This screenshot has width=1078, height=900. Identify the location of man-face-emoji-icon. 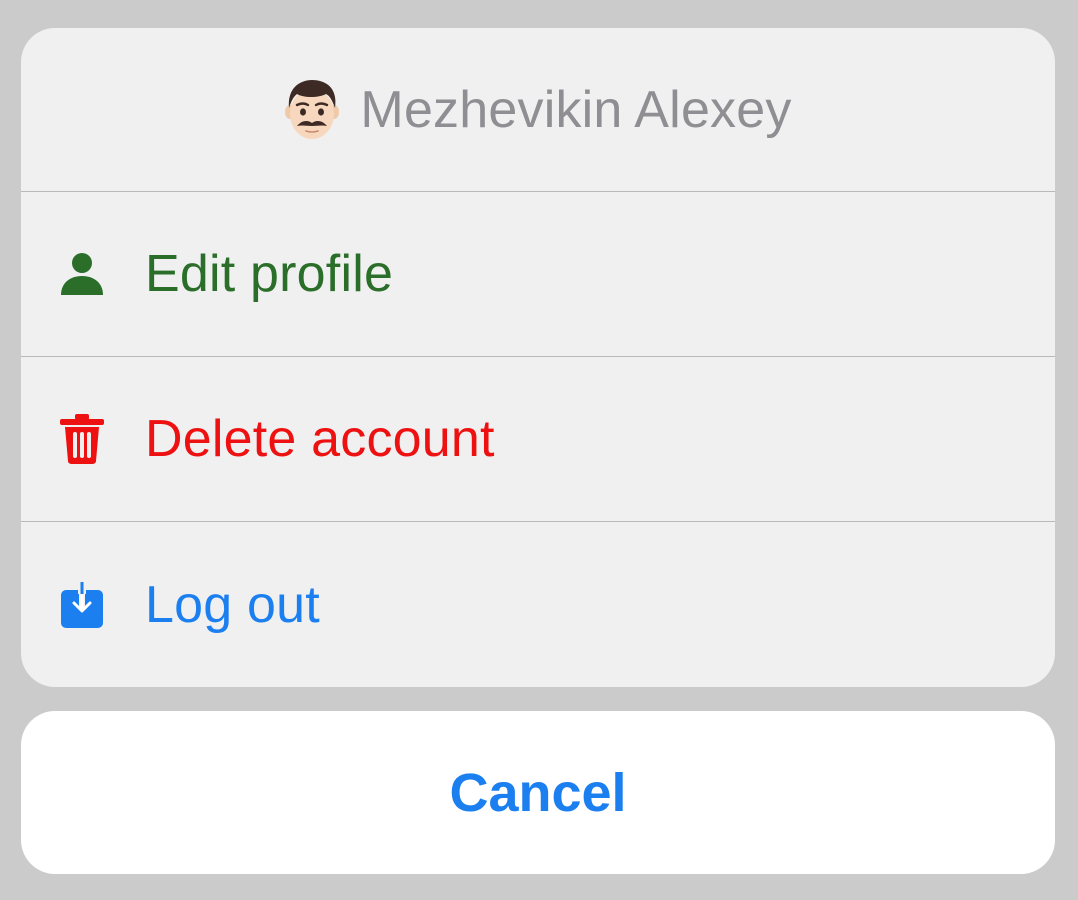
(312, 110).